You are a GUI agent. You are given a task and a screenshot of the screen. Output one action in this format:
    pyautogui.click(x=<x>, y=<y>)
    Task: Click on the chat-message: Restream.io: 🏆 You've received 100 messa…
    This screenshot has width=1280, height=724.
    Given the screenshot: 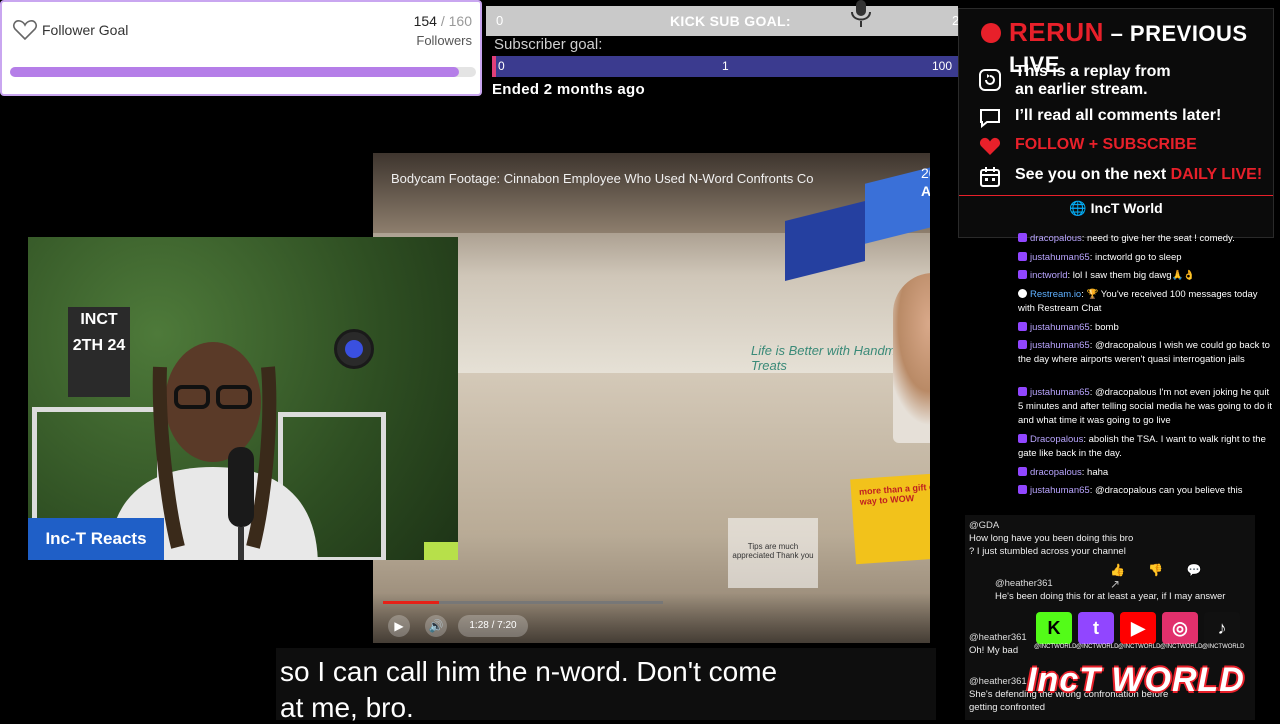 What is the action you would take?
    pyautogui.click(x=1138, y=301)
    